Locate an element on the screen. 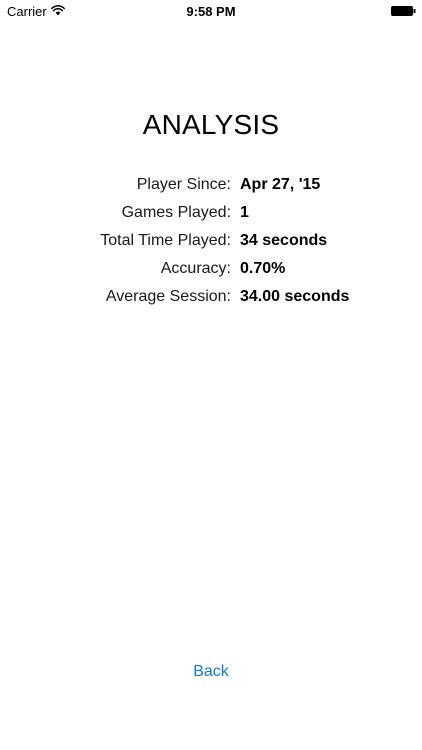 This screenshot has height=750, width=422. stat-row-average-session: Average Session: 34.00 seconds is located at coordinates (211, 298).